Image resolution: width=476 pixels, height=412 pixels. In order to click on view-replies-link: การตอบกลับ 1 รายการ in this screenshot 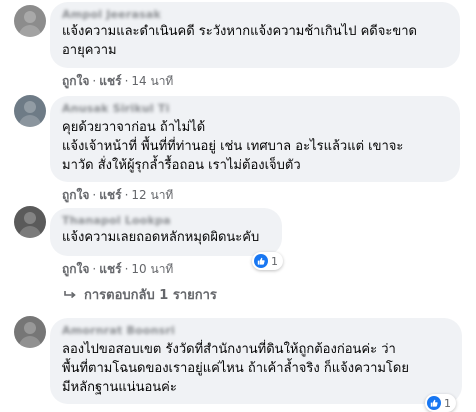, I will do `click(140, 294)`.